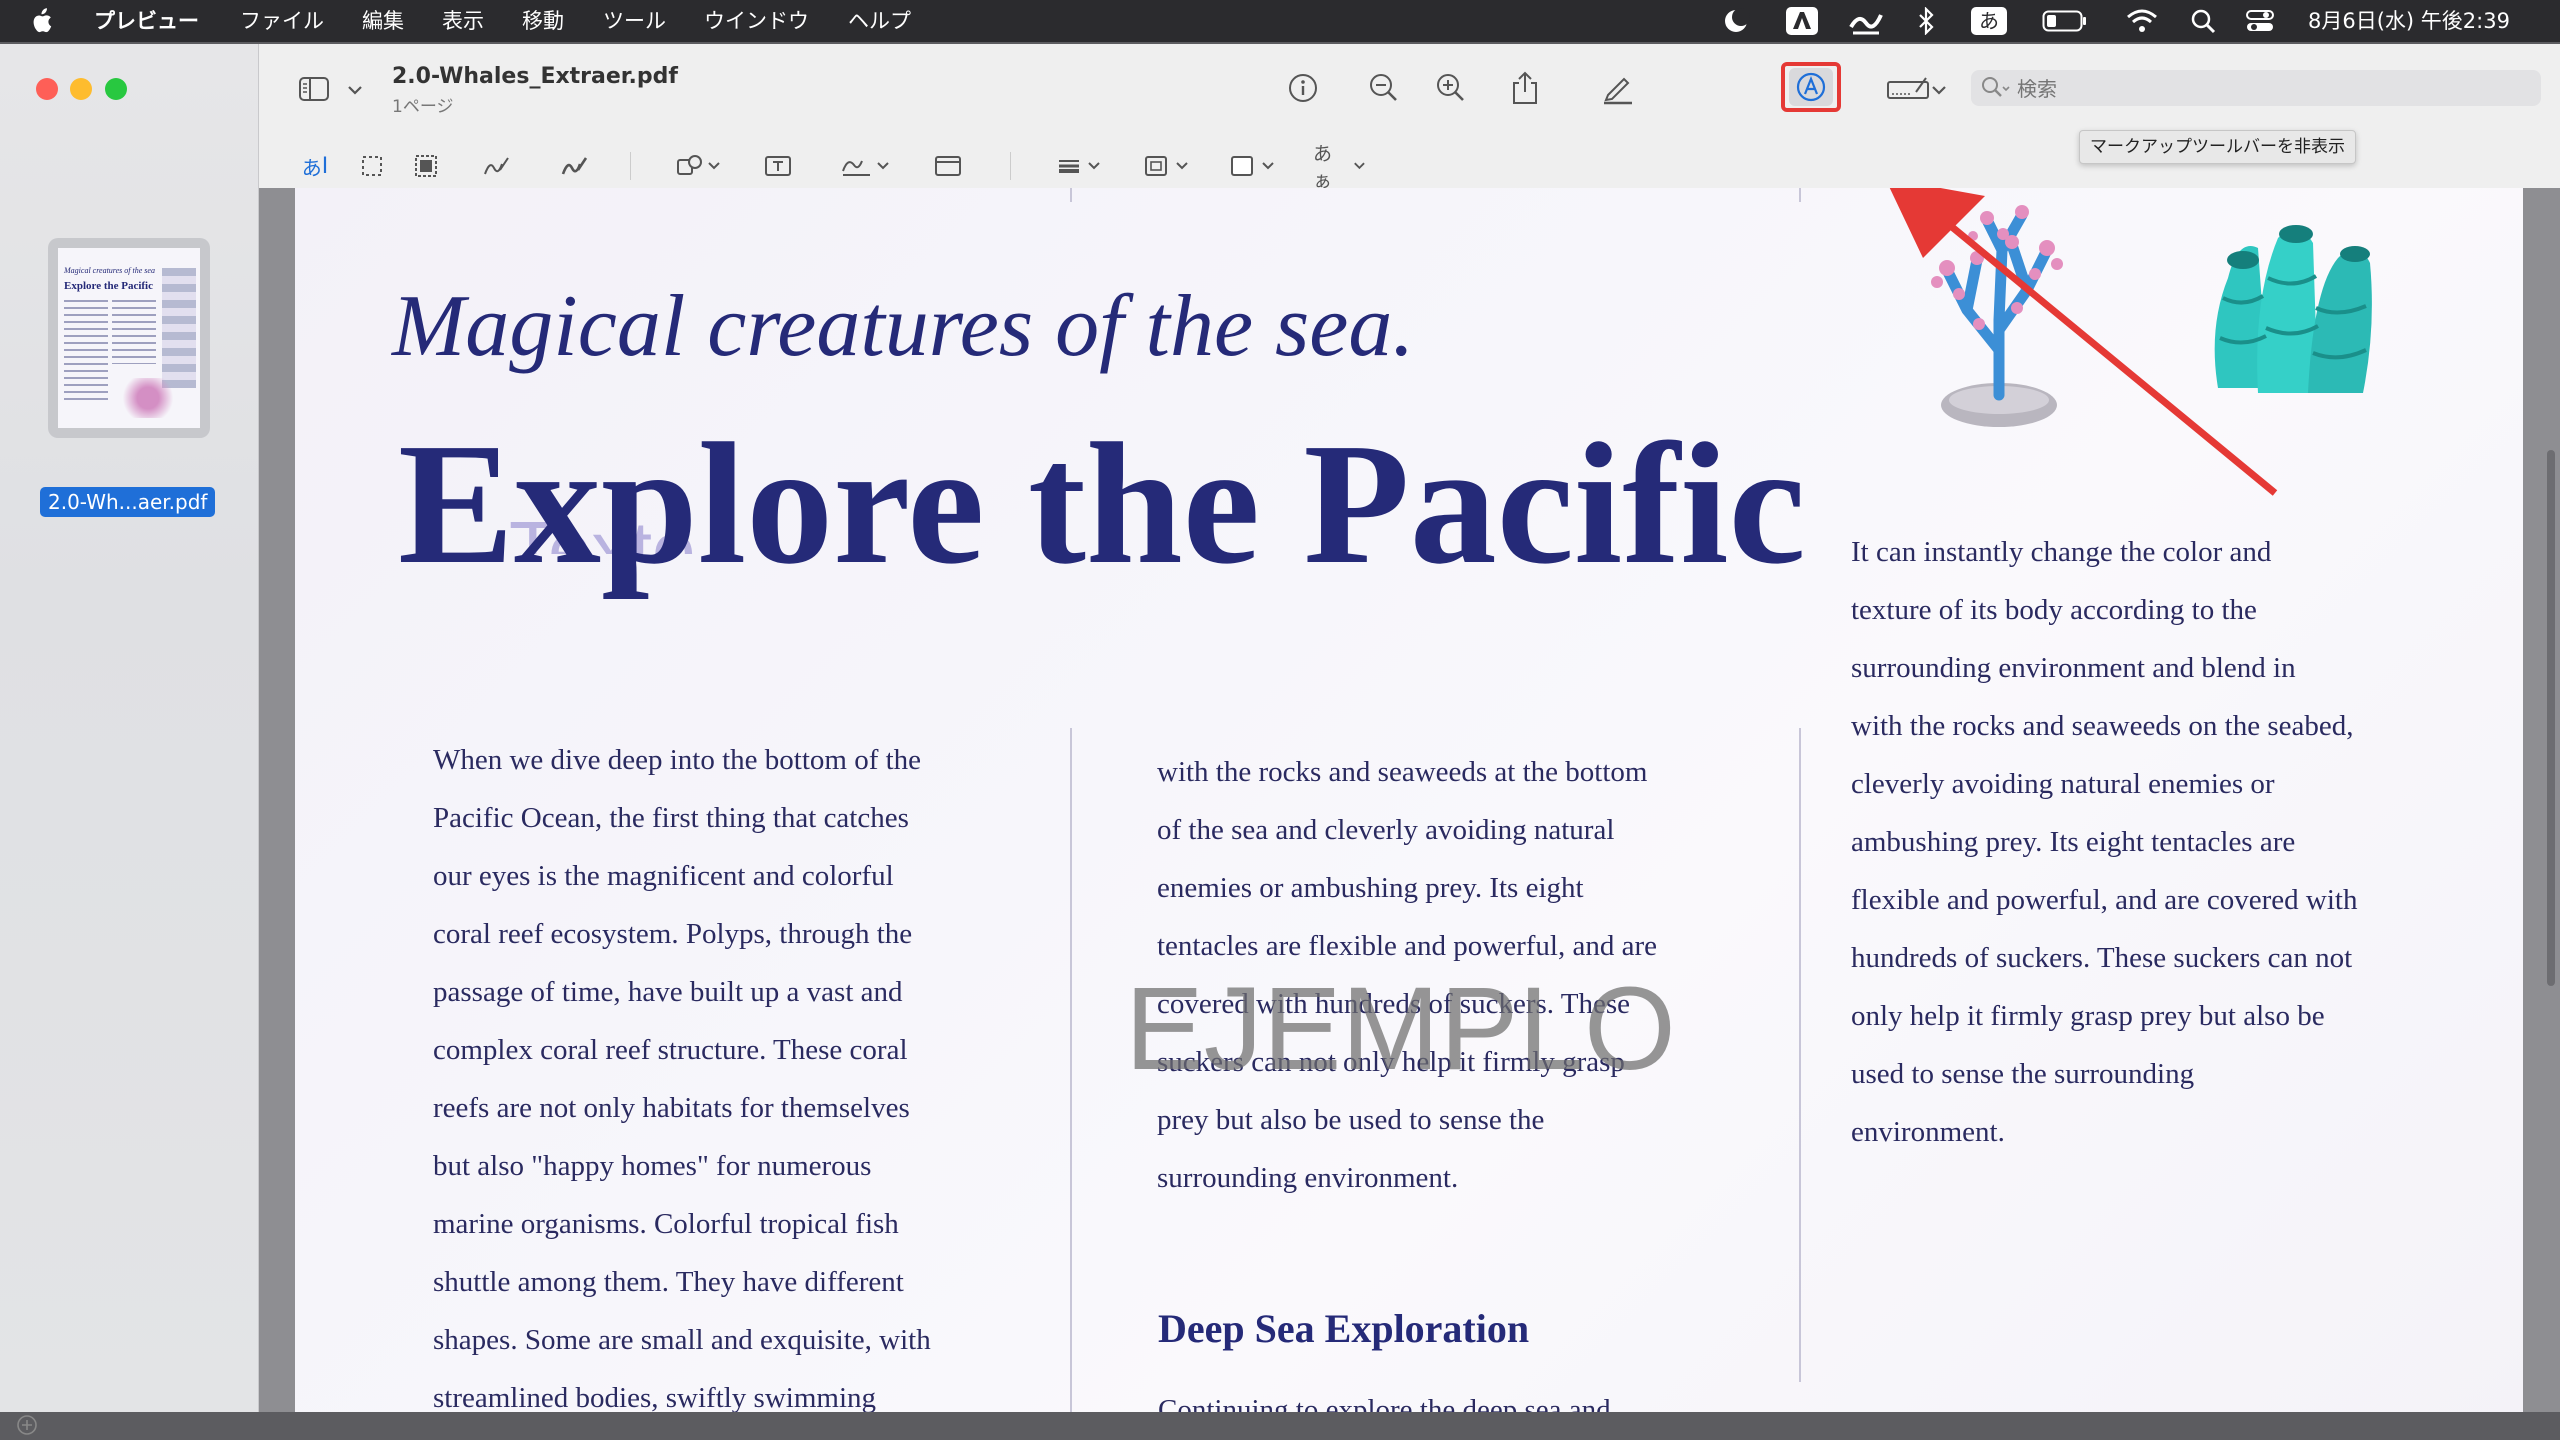  What do you see at coordinates (1926, 21) in the screenshot?
I see `bluetooth-icon` at bounding box center [1926, 21].